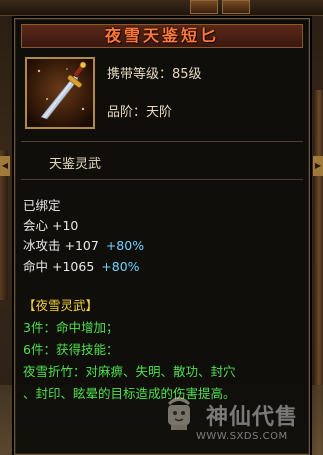 The width and height of the screenshot is (323, 455). I want to click on mascot-logo-icon, so click(179, 413).